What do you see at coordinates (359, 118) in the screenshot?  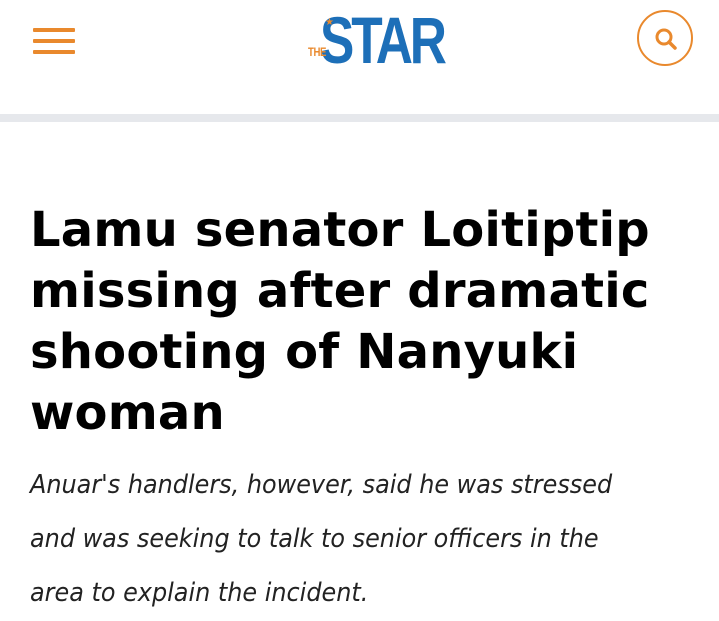 I see `header-divider` at bounding box center [359, 118].